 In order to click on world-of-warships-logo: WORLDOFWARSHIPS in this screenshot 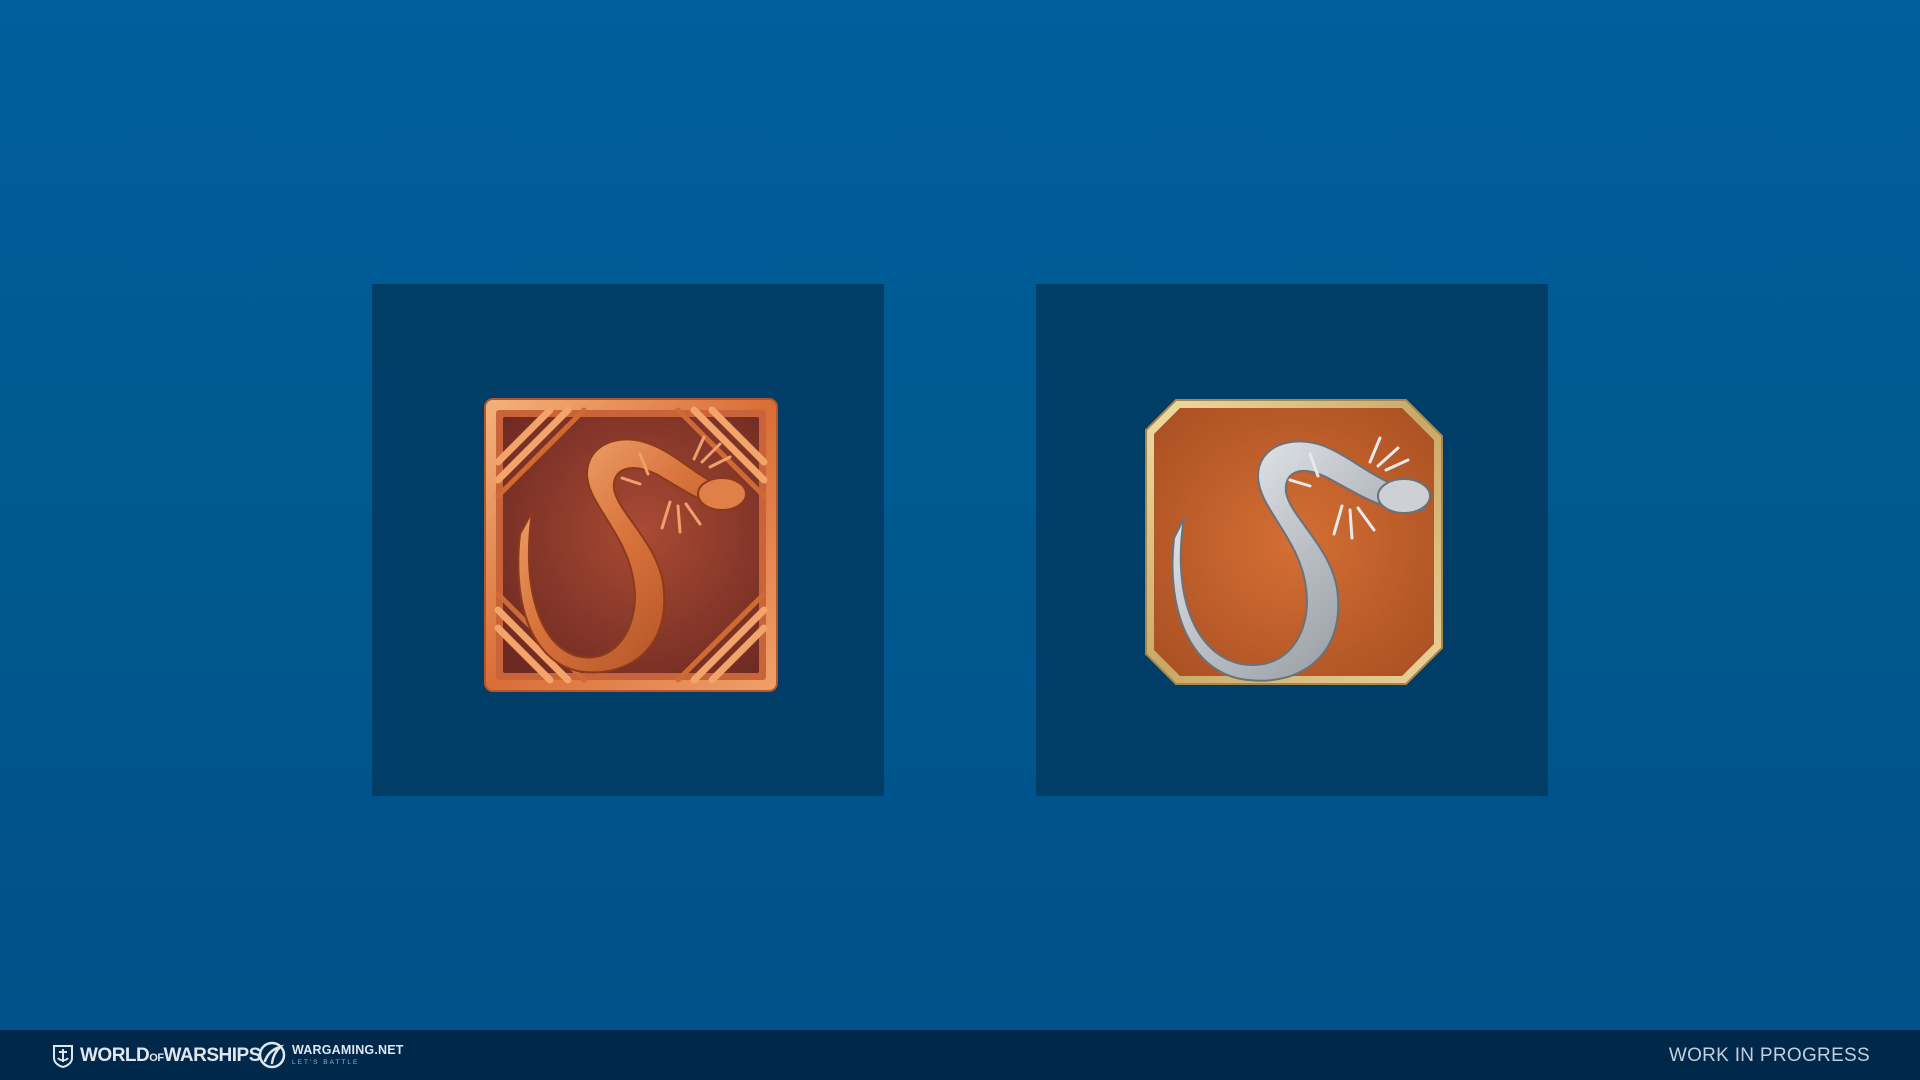, I will do `click(156, 1056)`.